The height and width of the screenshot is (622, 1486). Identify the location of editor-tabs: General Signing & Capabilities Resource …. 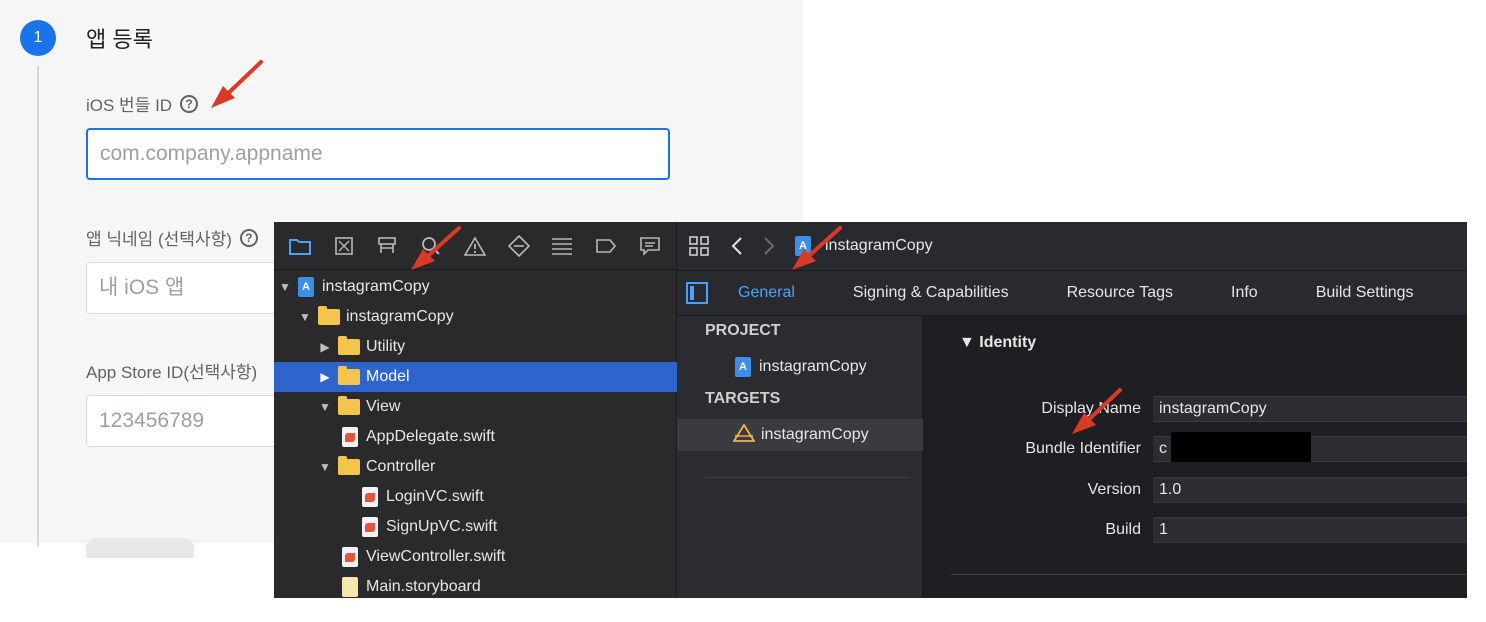
(1072, 293).